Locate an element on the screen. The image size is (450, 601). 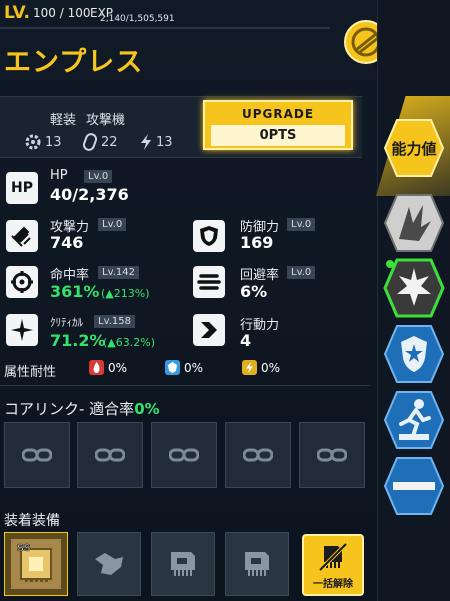
attack-icon is located at coordinates (22, 236).